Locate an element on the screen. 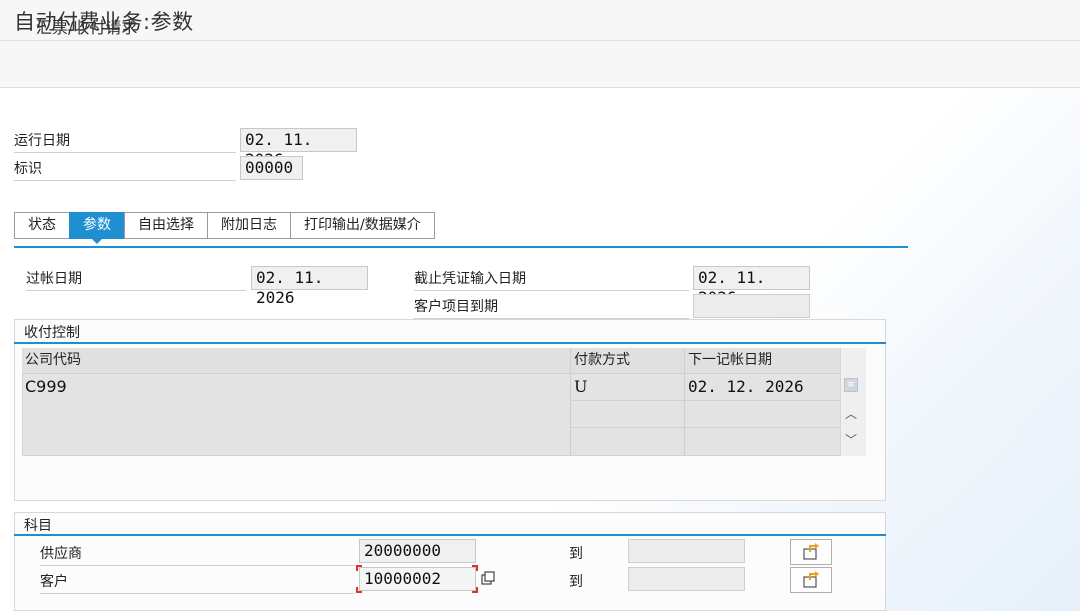 This screenshot has width=1080, height=611. column-header-company-code: 公司代码 is located at coordinates (296, 360).